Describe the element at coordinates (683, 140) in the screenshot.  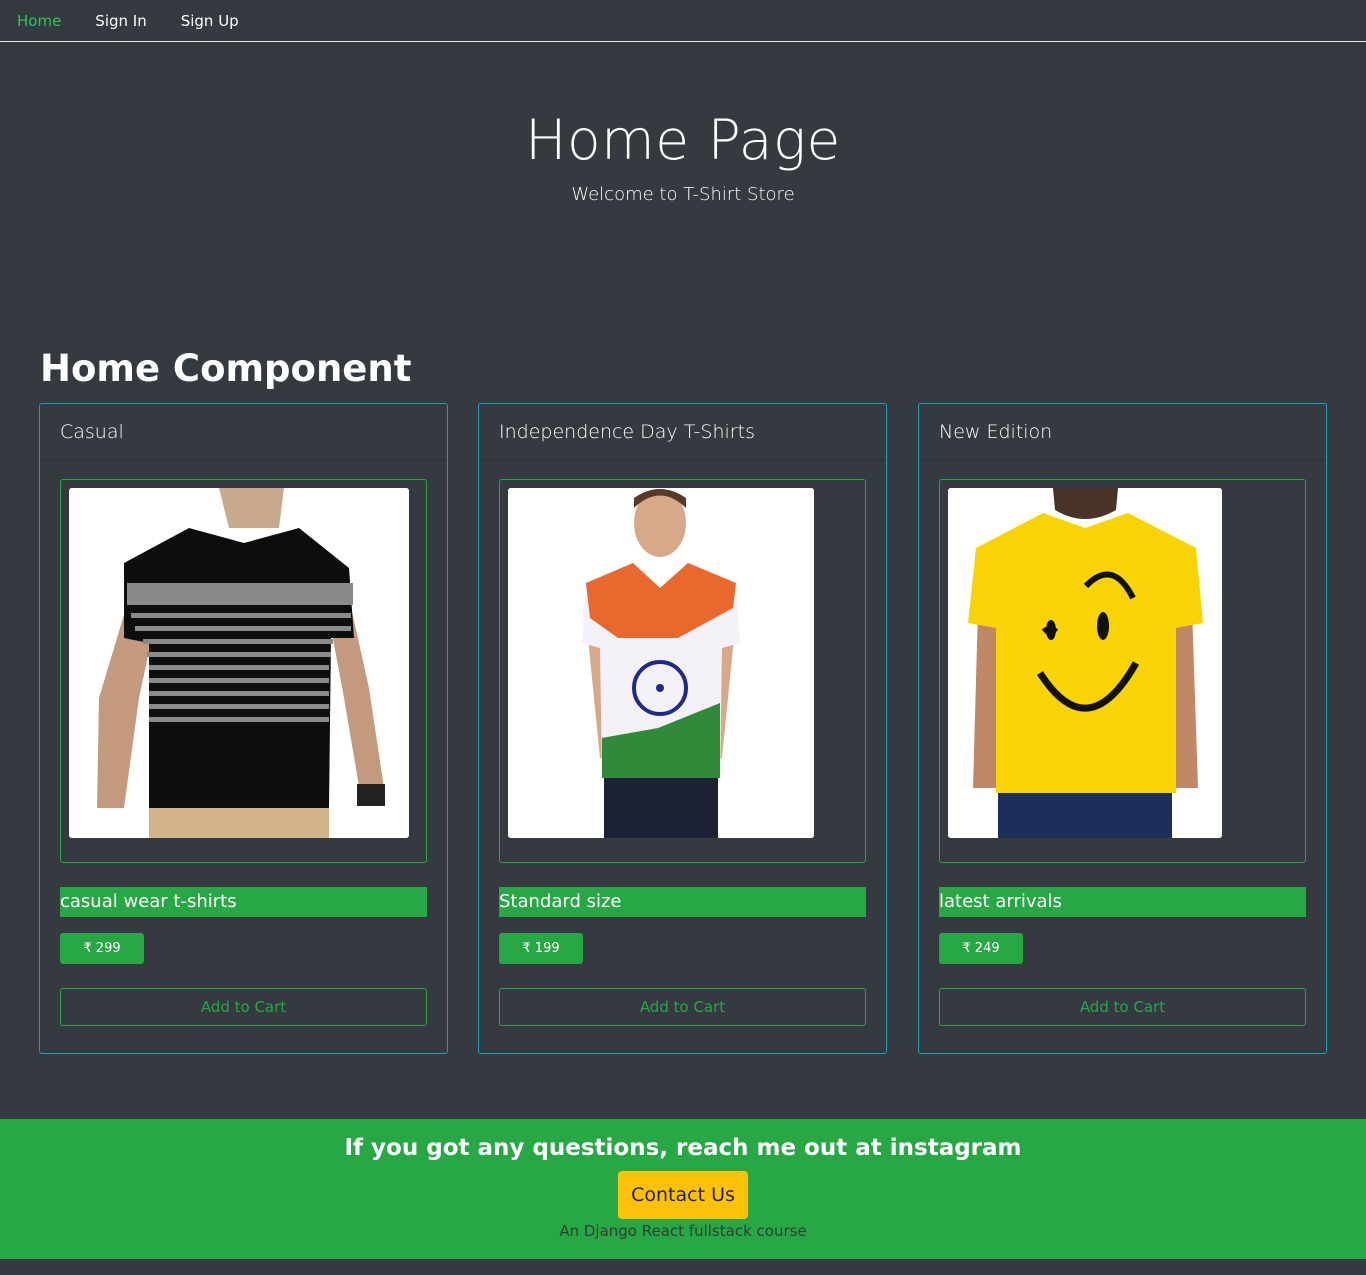
I see `page-title: Home Page` at that location.